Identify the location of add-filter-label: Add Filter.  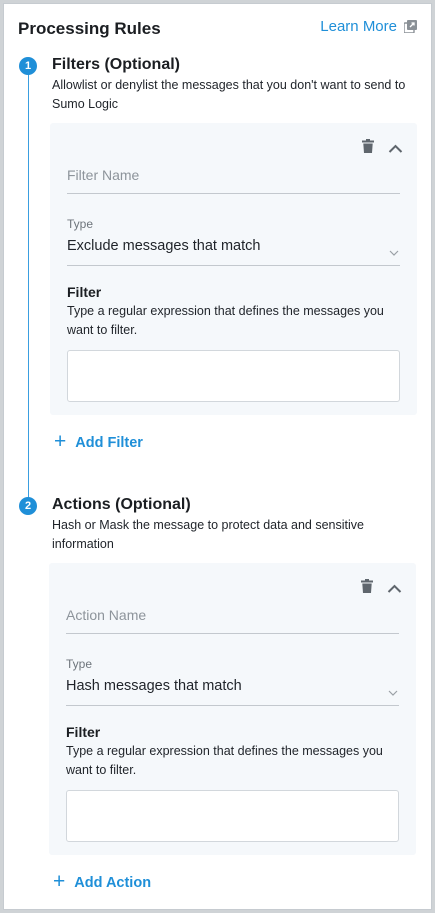
(109, 442).